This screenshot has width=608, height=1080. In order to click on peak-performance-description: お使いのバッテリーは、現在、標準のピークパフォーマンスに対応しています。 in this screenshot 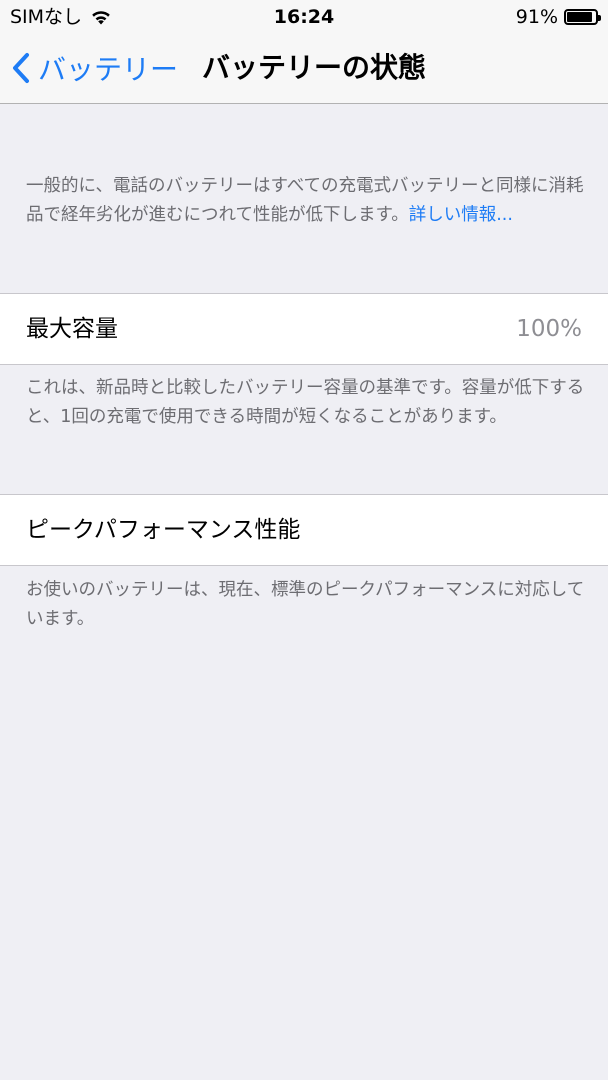, I will do `click(305, 604)`.